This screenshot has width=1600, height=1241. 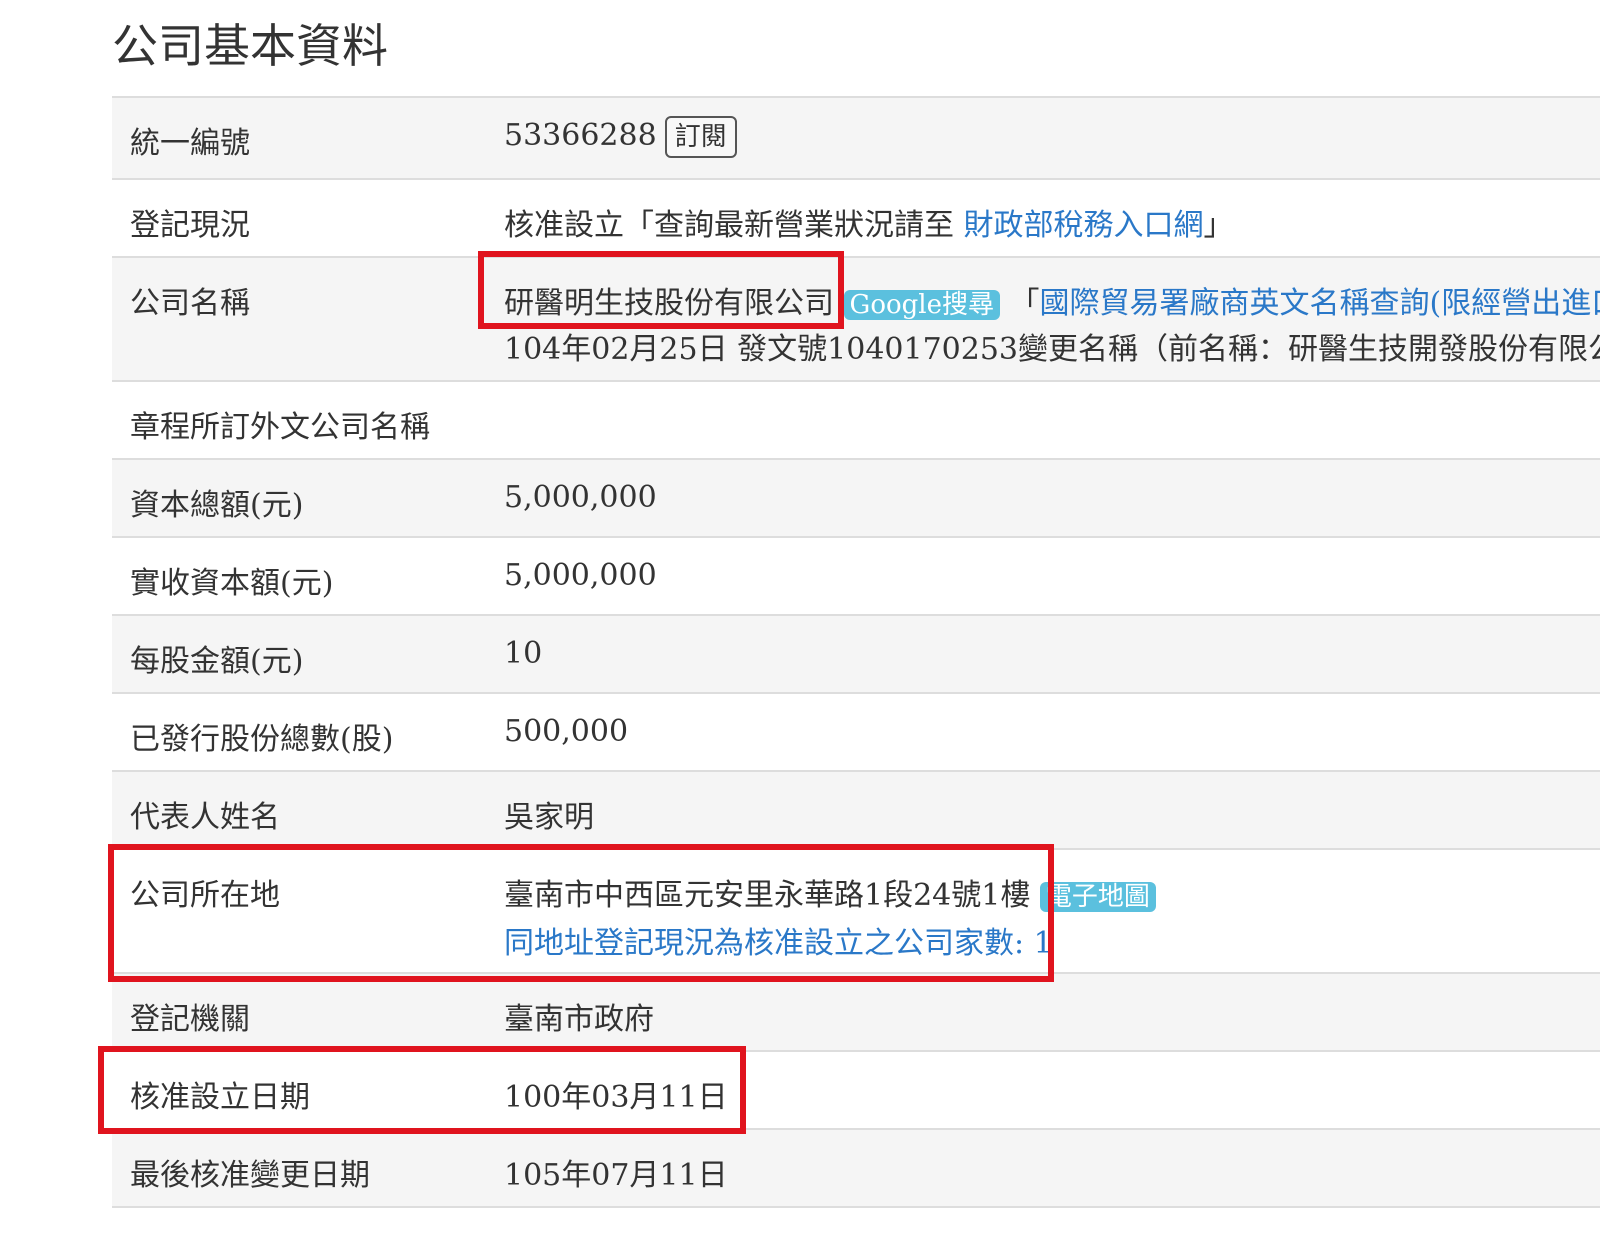 What do you see at coordinates (856, 1089) in the screenshot?
I see `row-approval-date: 核准設立日期 100年03月11日` at bounding box center [856, 1089].